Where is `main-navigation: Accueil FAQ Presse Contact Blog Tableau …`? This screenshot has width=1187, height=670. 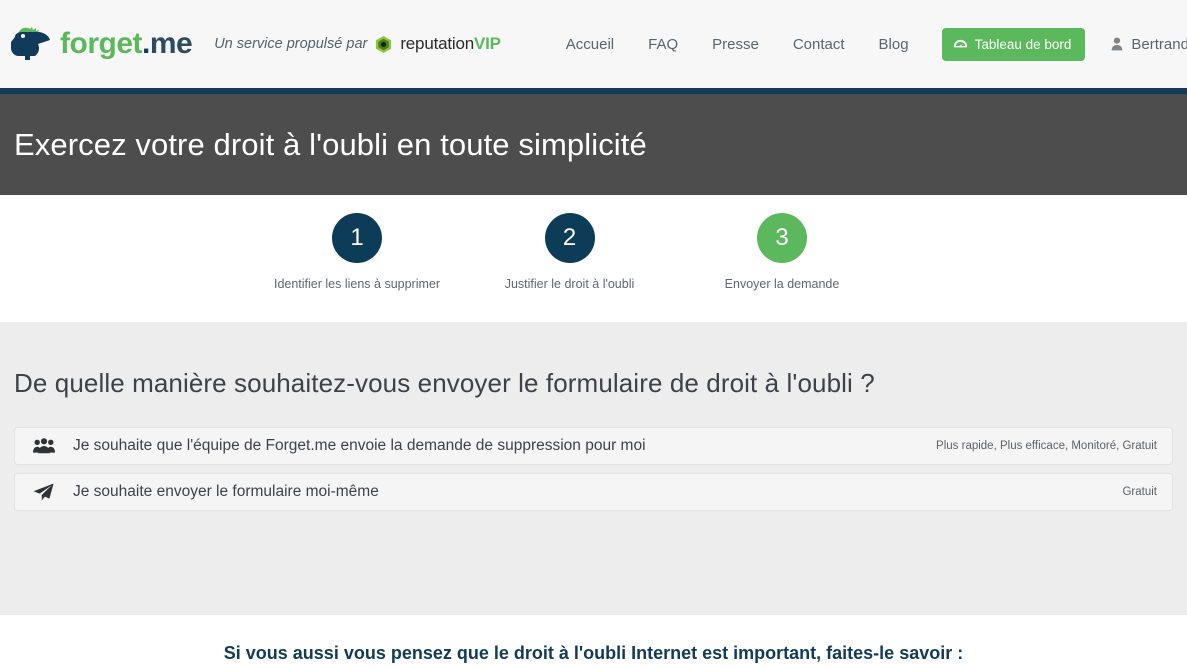
main-navigation: Accueil FAQ Presse Contact Blog Tableau … is located at coordinates (868, 44).